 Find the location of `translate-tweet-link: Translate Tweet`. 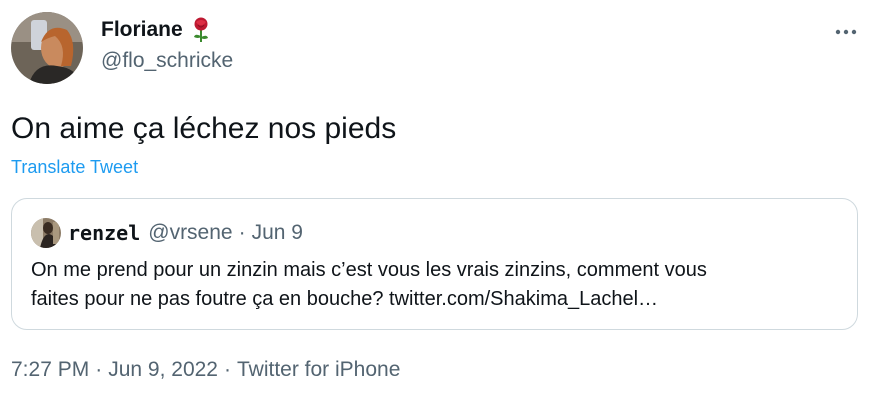

translate-tweet-link: Translate Tweet is located at coordinates (74, 167).